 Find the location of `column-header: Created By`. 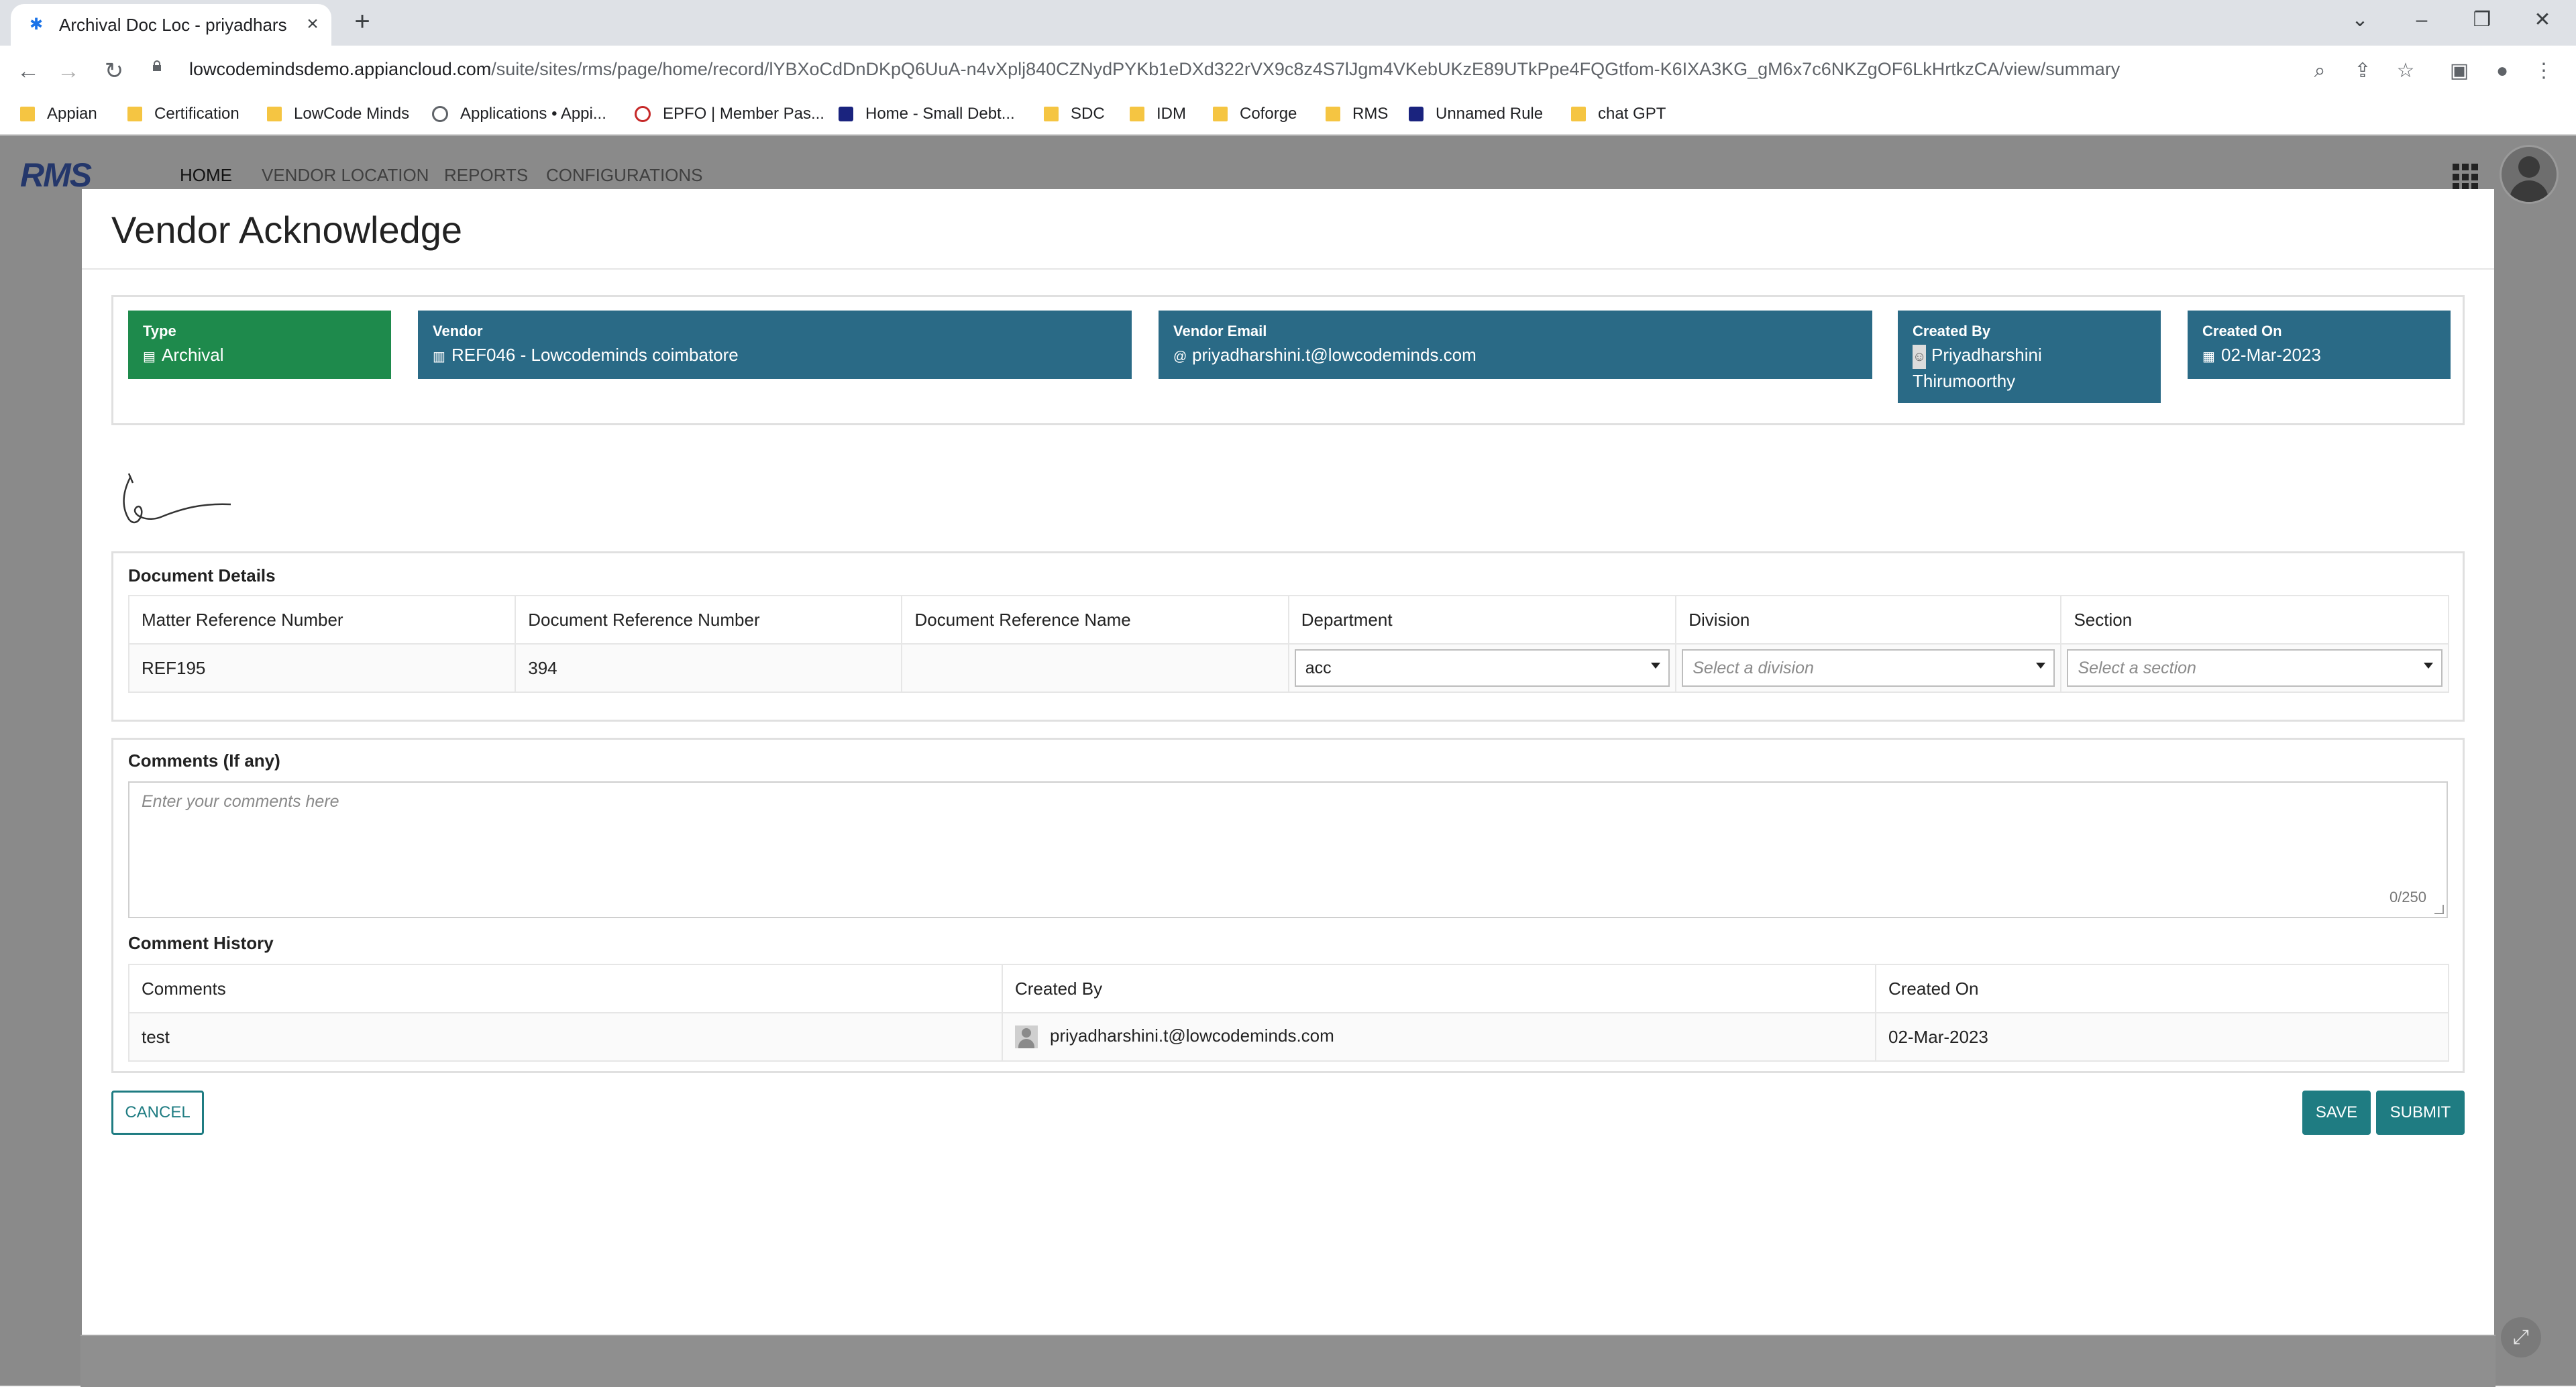

column-header: Created By is located at coordinates (1439, 988).